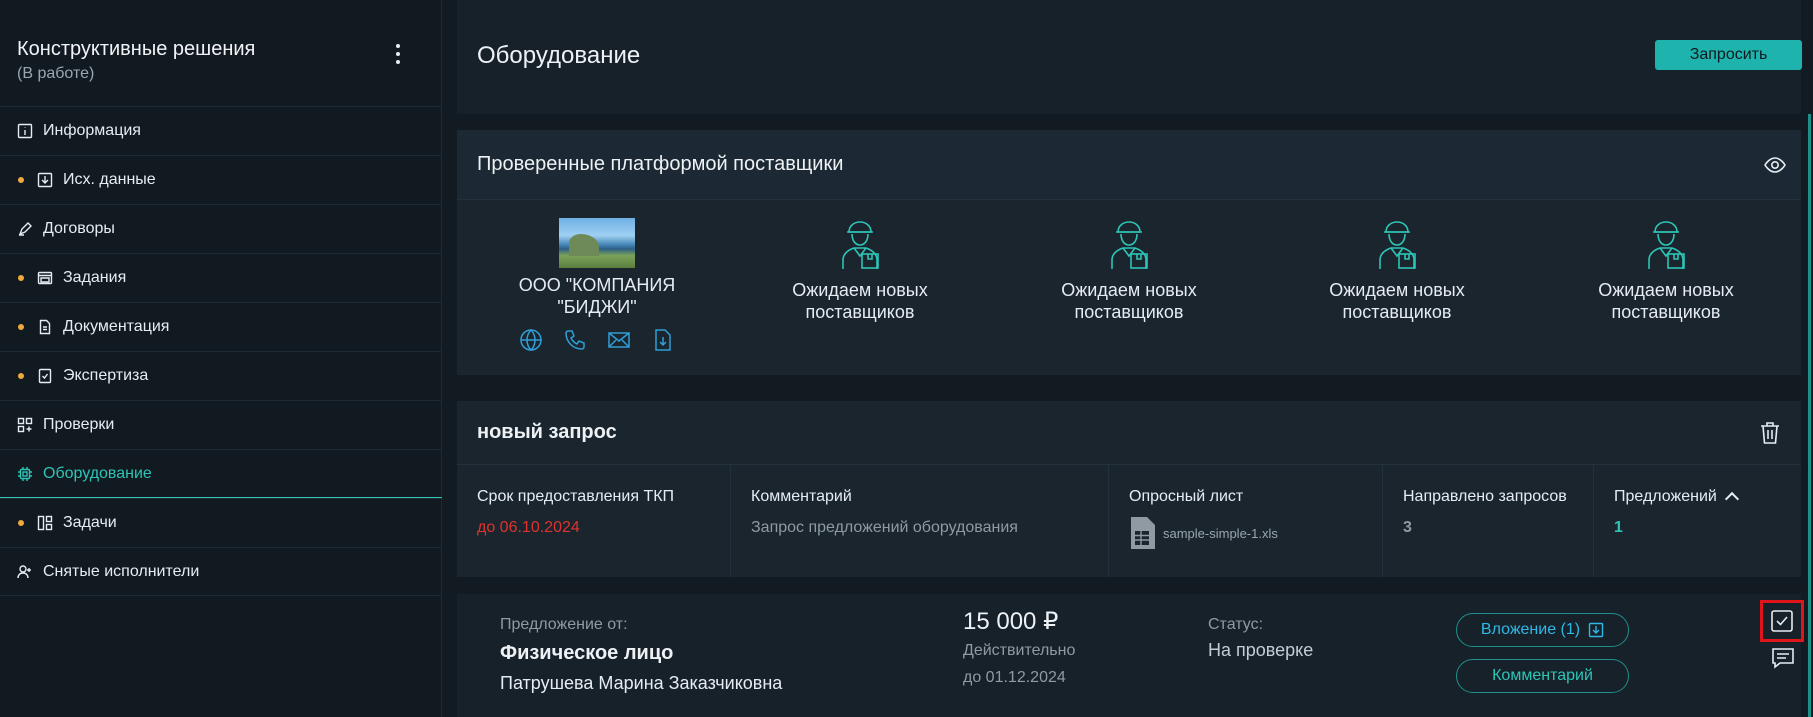 This screenshot has width=1813, height=717. What do you see at coordinates (221, 326) in the screenshot?
I see `sidebar-item-documentation: Документация` at bounding box center [221, 326].